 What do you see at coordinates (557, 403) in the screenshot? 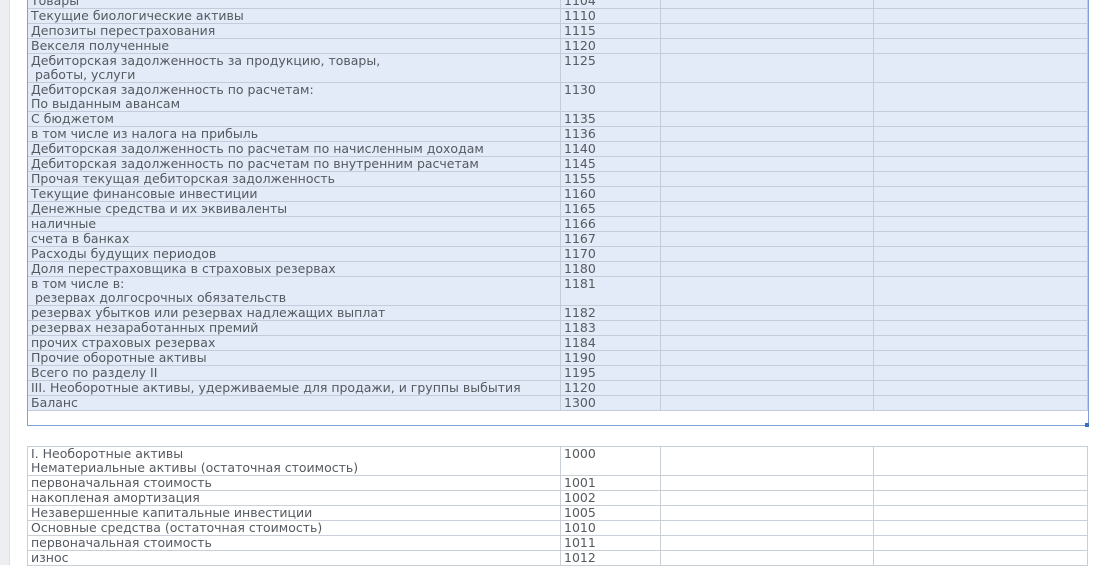
I see `table-row: Баланс 1300` at bounding box center [557, 403].